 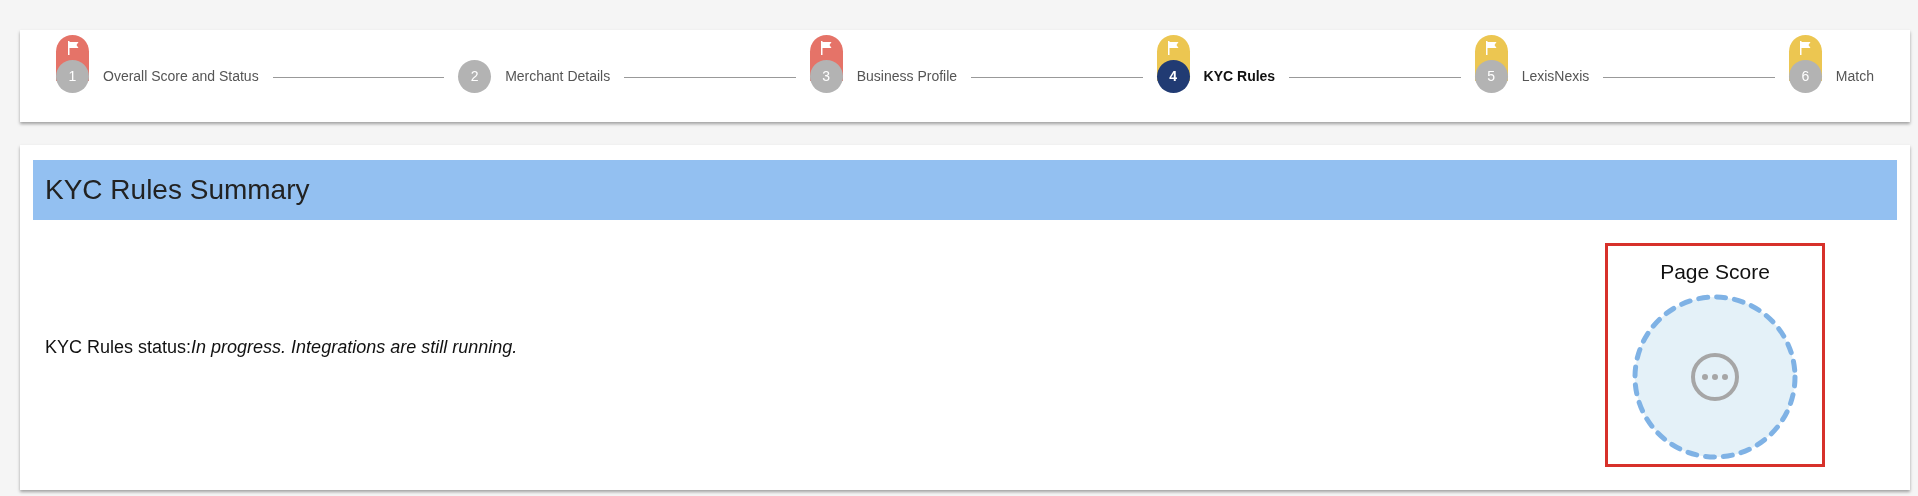 I want to click on section-title: KYC Rules Summary, so click(x=965, y=190).